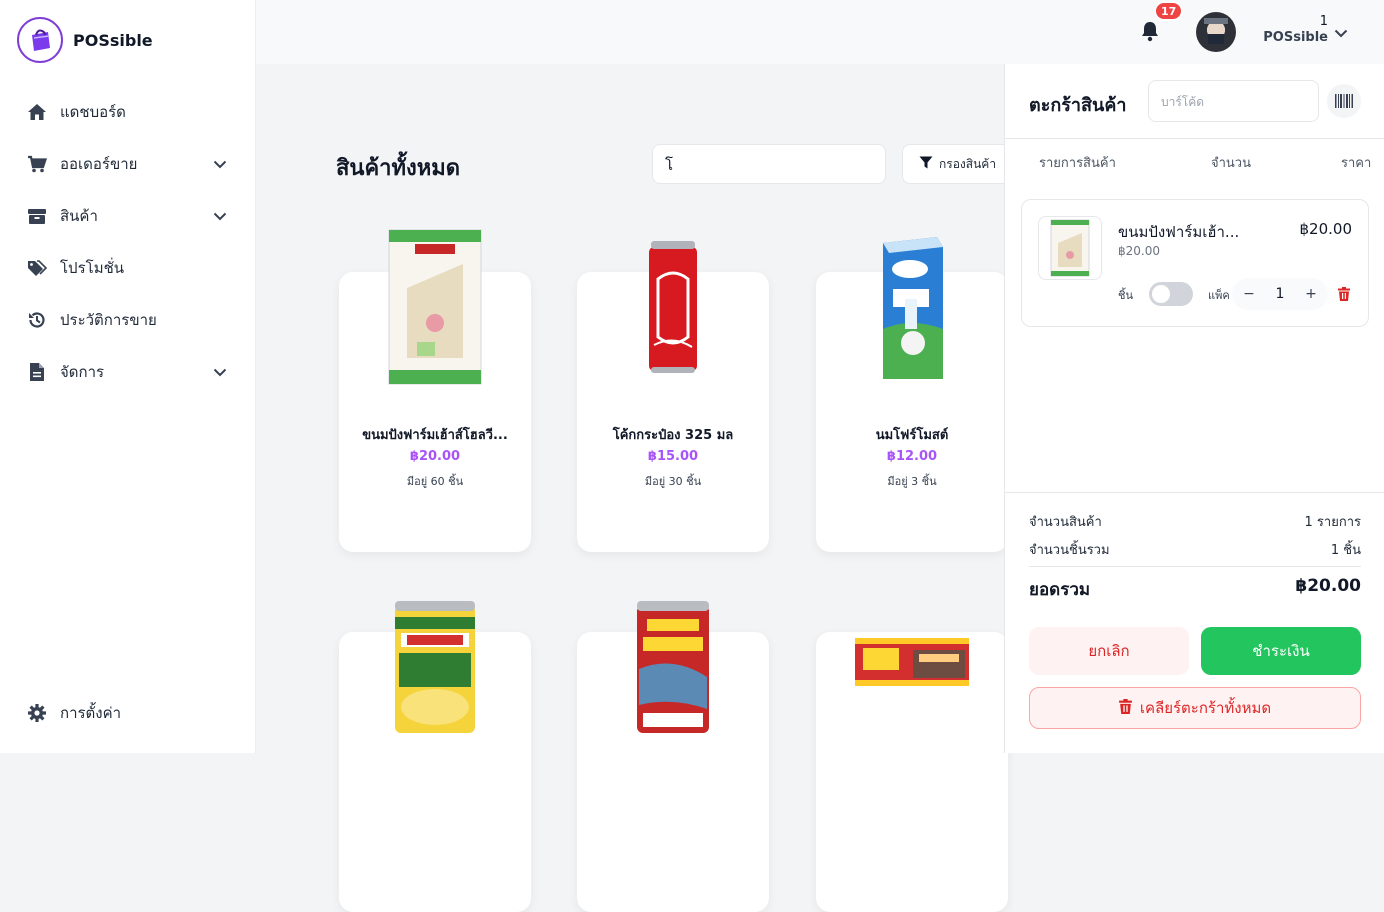 This screenshot has height=912, width=1384. Describe the element at coordinates (1109, 651) in the screenshot. I see `cancel-button: ยกเลิก` at that location.